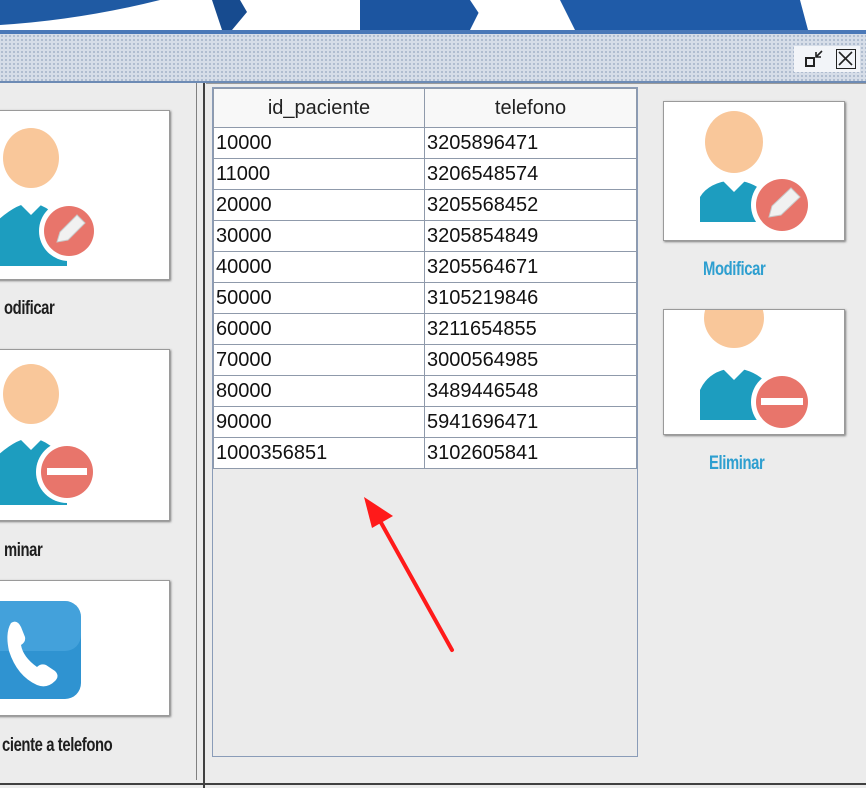 The width and height of the screenshot is (866, 788). Describe the element at coordinates (530, 267) in the screenshot. I see `cell-telefono: 3205564671` at that location.